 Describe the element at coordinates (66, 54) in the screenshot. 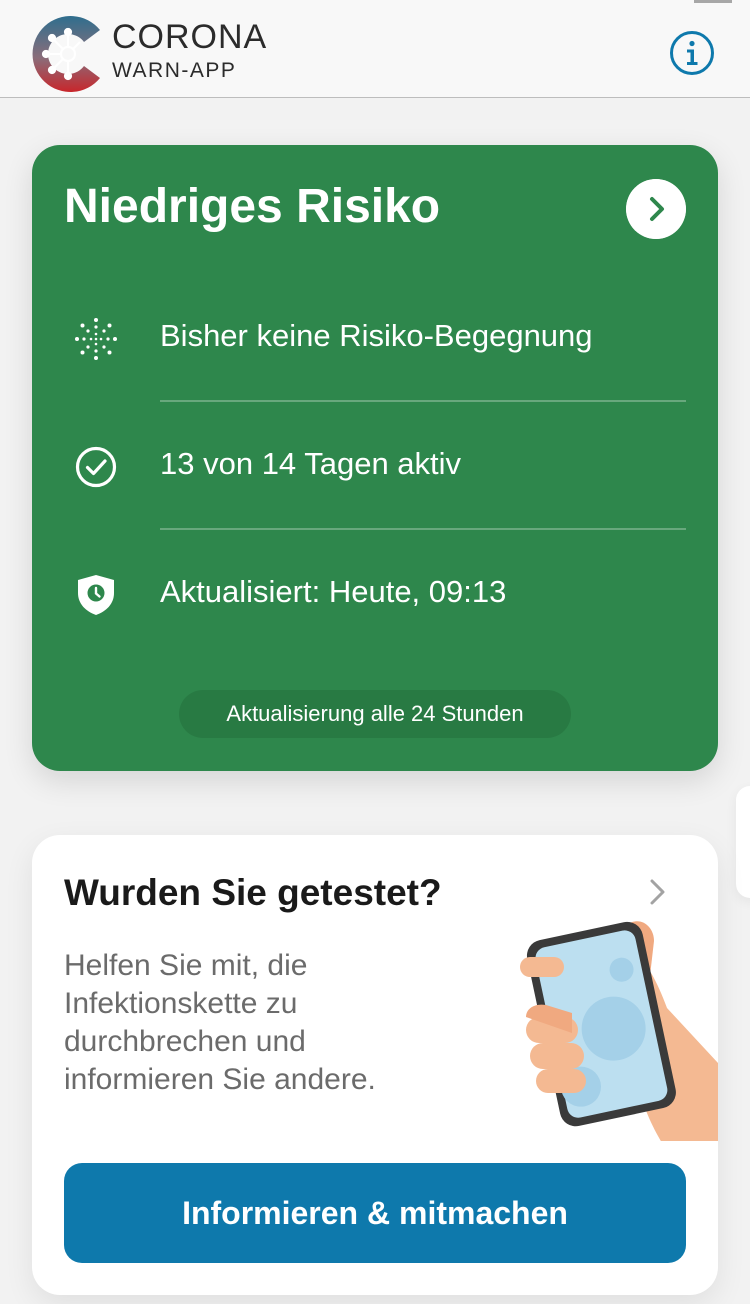

I see `corona-warn-app-logo-icon` at that location.